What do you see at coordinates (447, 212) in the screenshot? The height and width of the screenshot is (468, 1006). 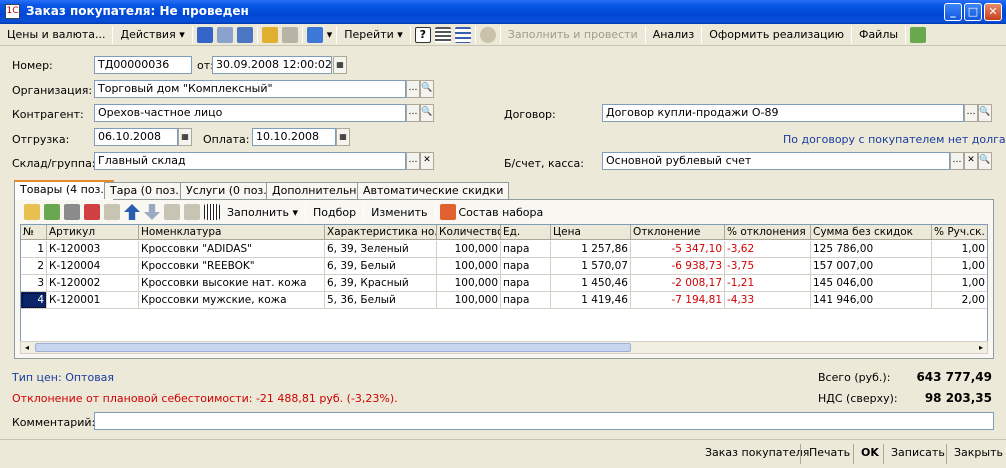 I see `kit-icon` at bounding box center [447, 212].